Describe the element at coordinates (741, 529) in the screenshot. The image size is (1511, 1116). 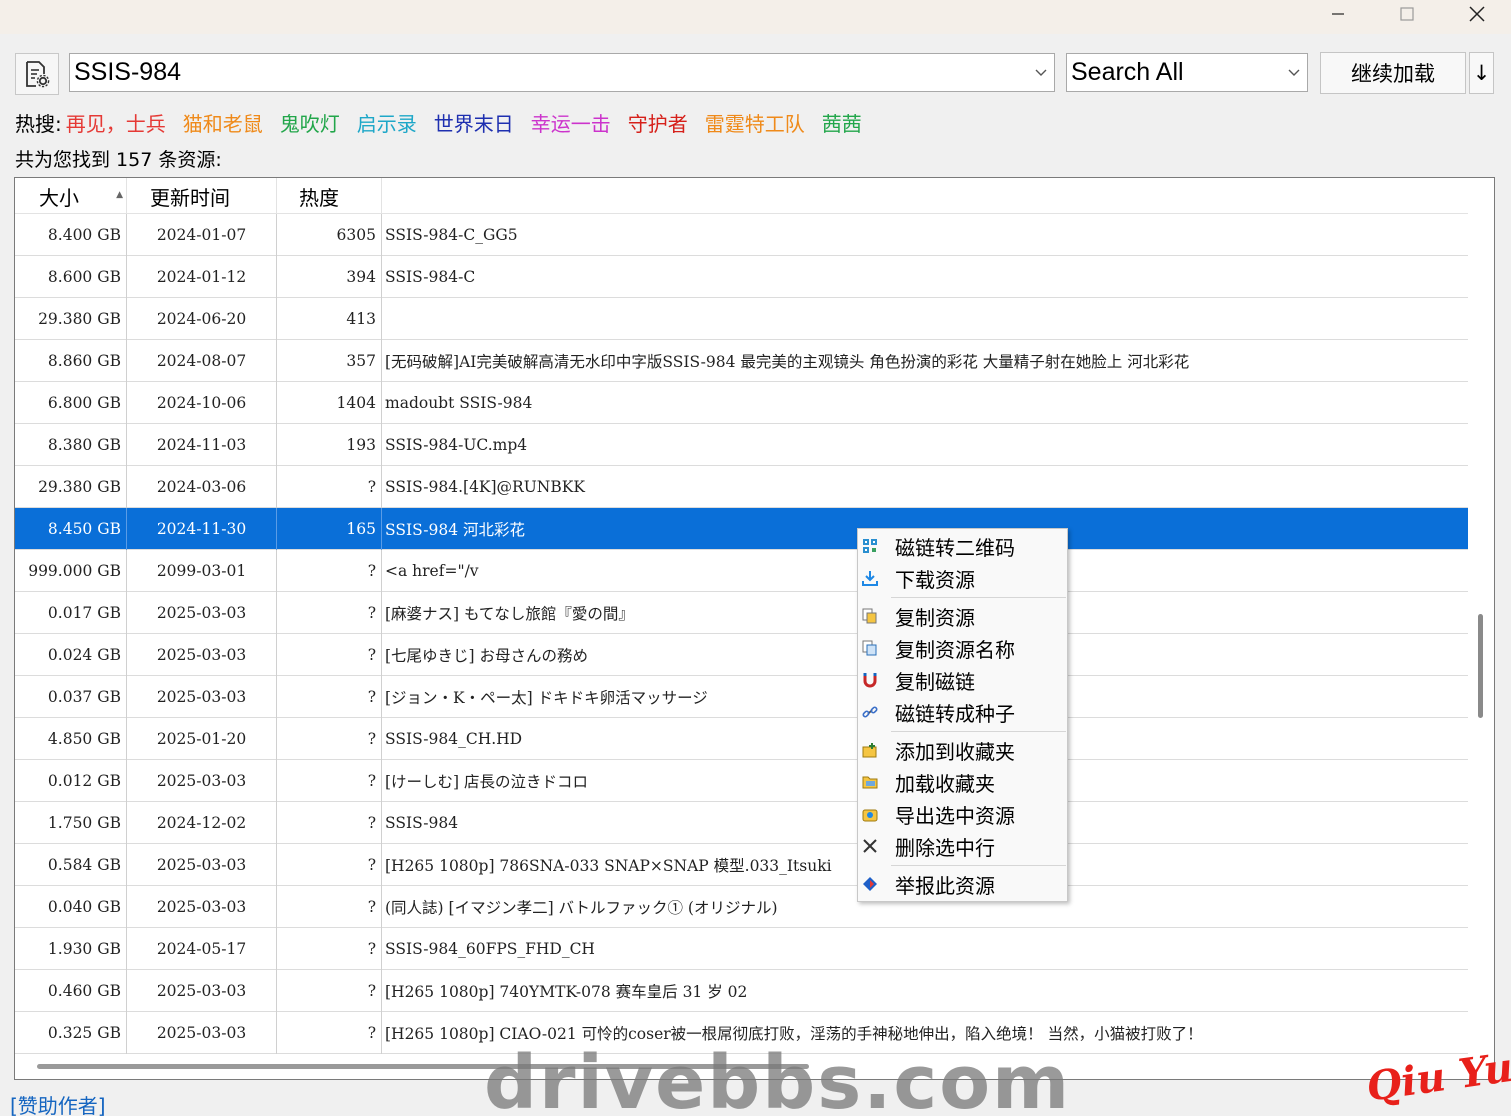
I see `table-row: 8.450 GB 2024-11-30 165 SSIS-984 河北彩花` at that location.